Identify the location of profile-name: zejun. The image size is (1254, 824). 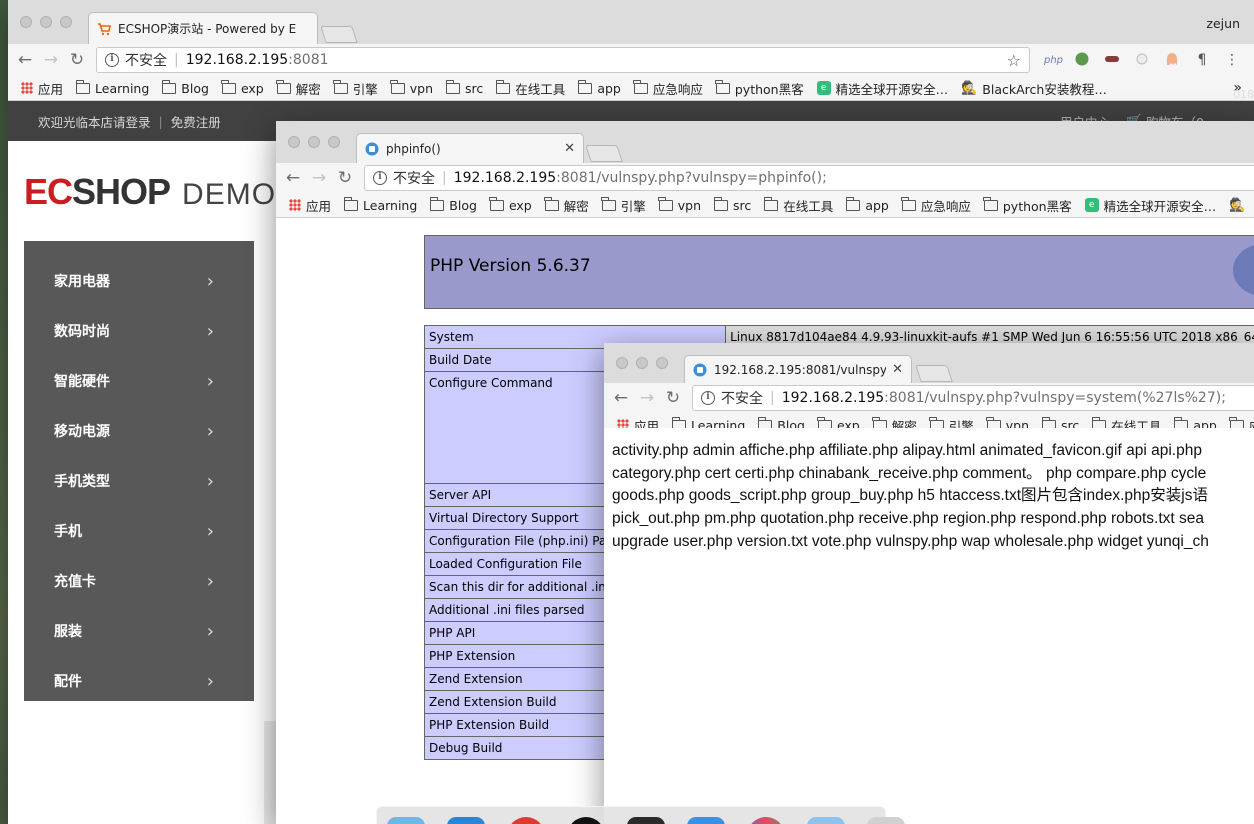
(1223, 23).